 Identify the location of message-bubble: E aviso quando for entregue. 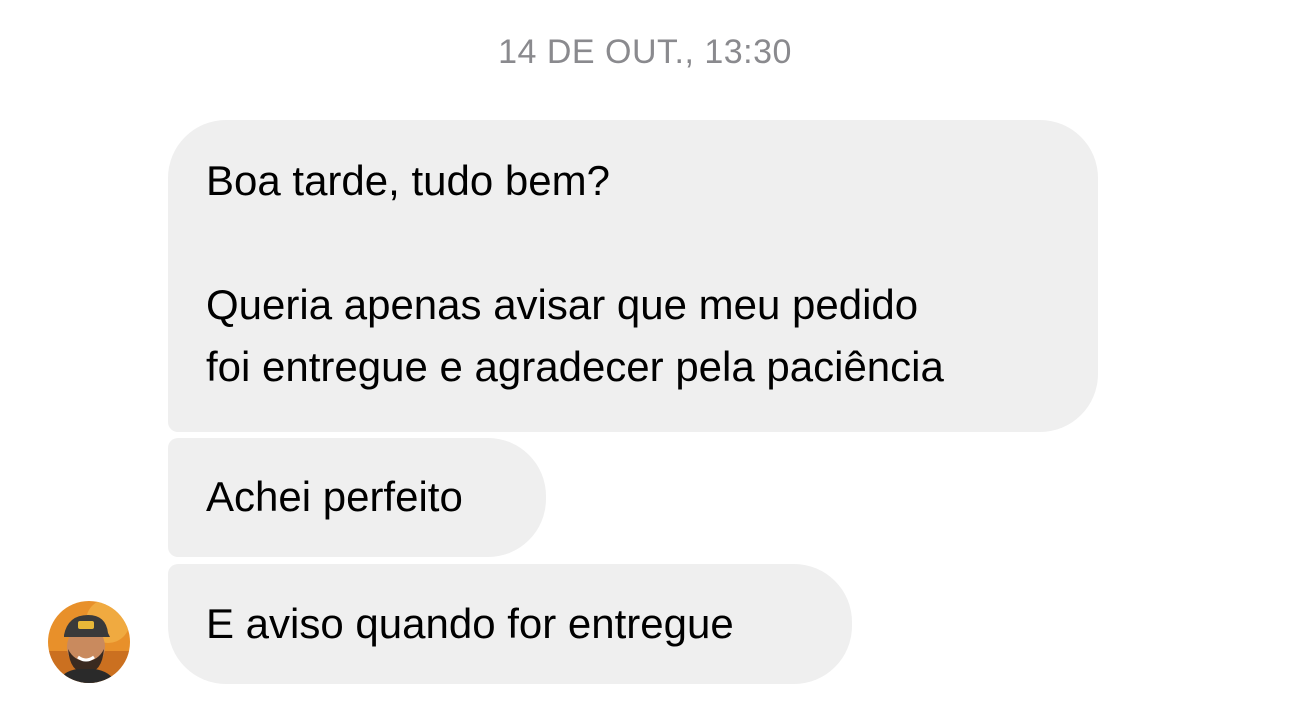
(510, 624).